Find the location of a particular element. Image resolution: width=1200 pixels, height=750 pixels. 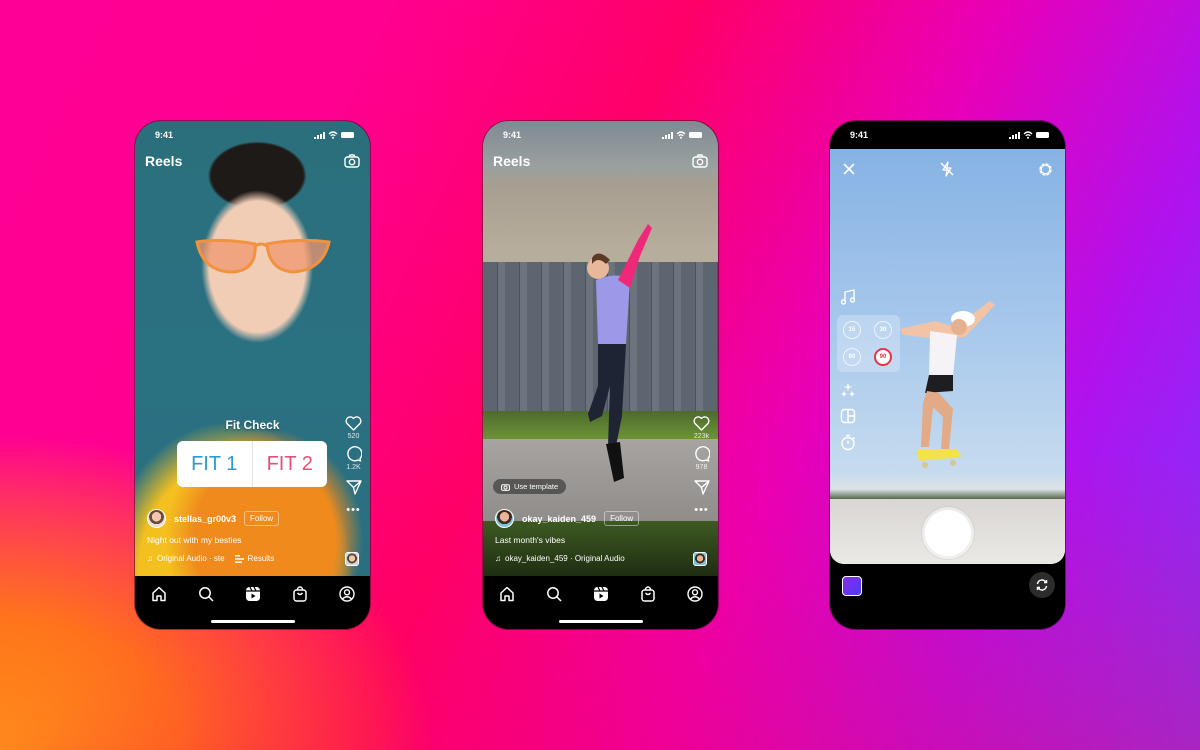

duration-30: 30 is located at coordinates (883, 330).